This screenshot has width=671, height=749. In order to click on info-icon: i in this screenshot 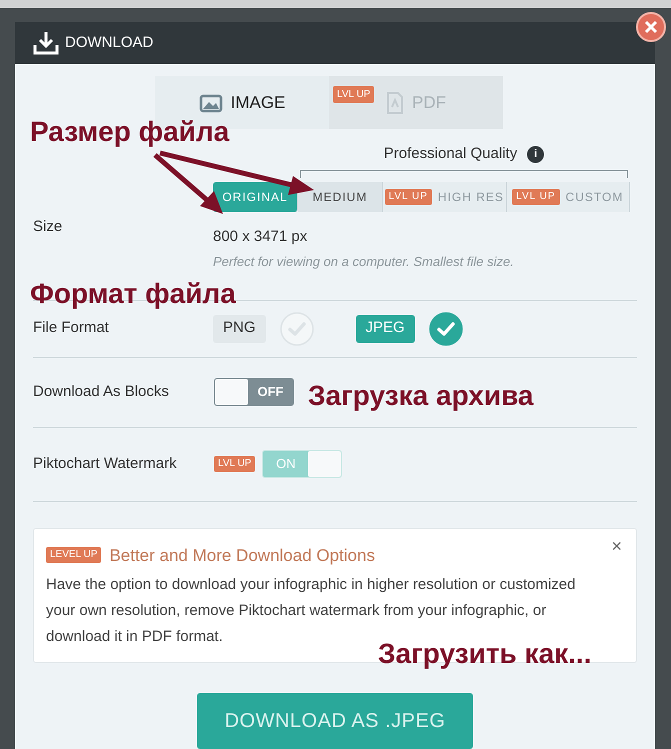, I will do `click(535, 154)`.